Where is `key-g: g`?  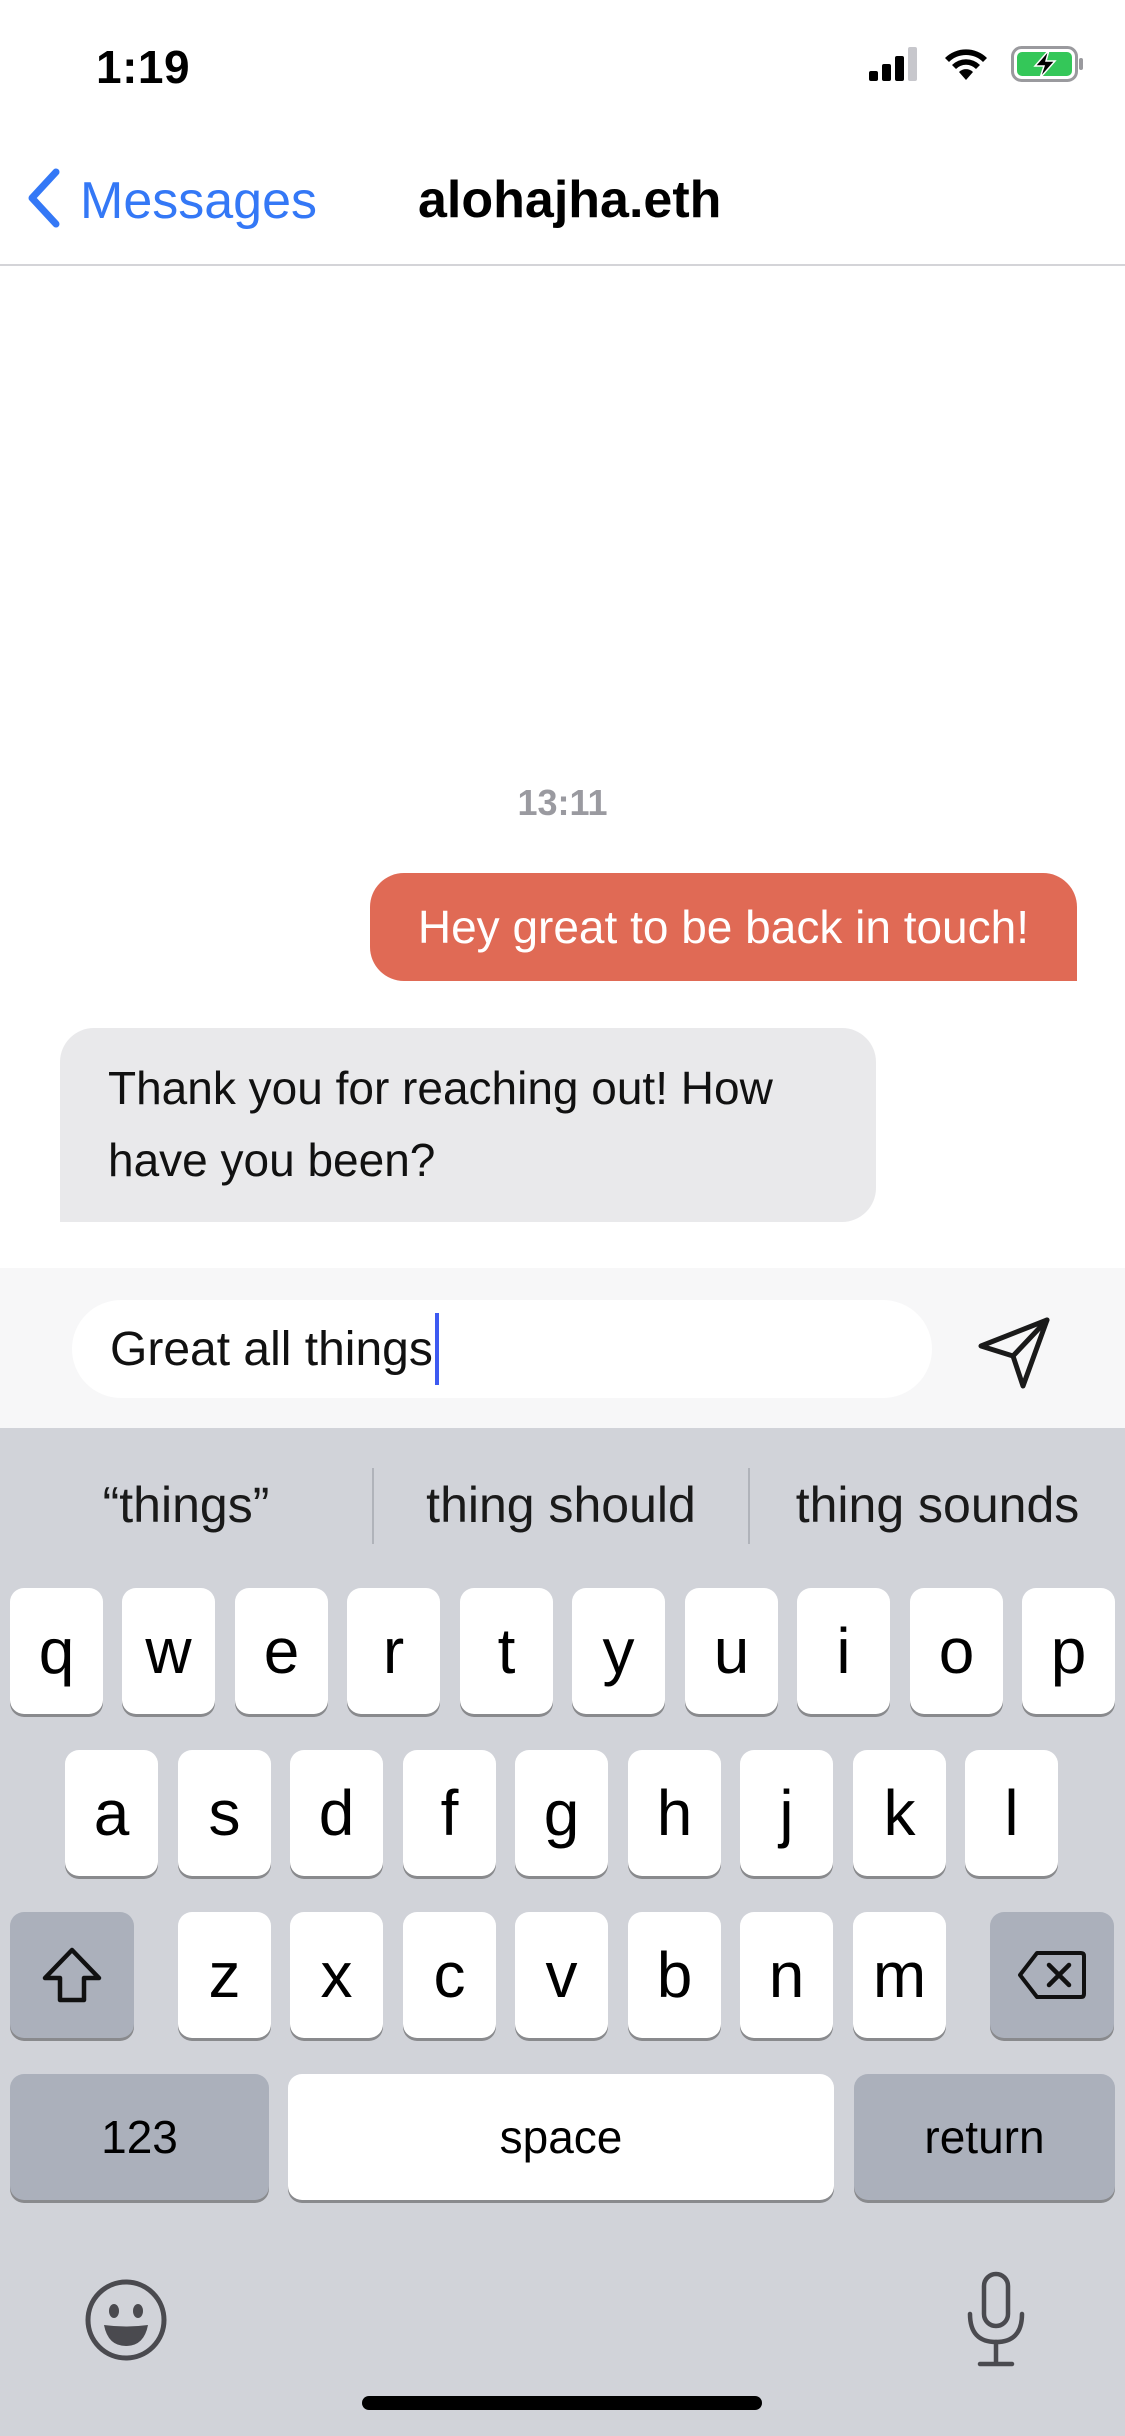 key-g: g is located at coordinates (561, 1813).